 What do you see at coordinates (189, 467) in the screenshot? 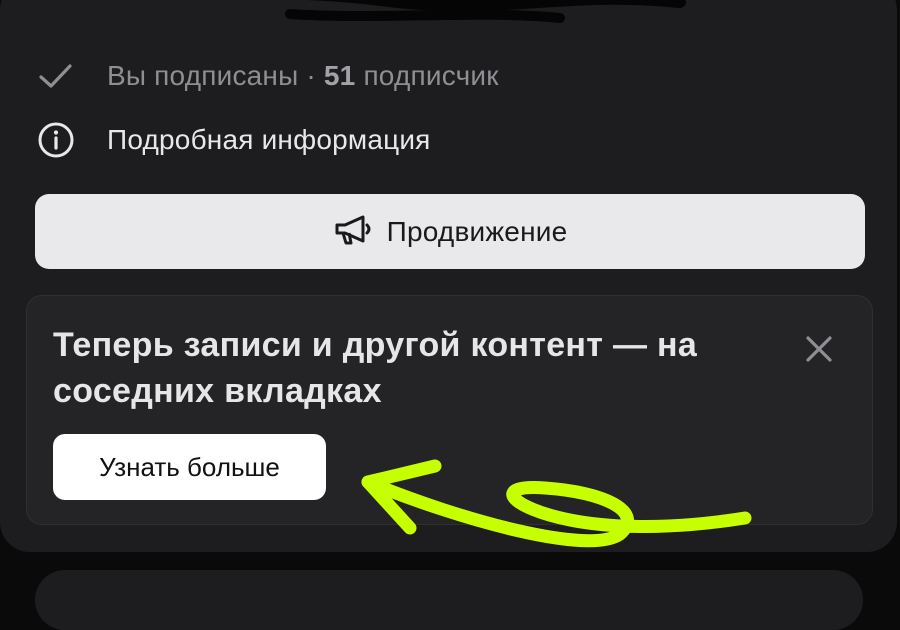
I see `learn-more-button: Узнать больше` at bounding box center [189, 467].